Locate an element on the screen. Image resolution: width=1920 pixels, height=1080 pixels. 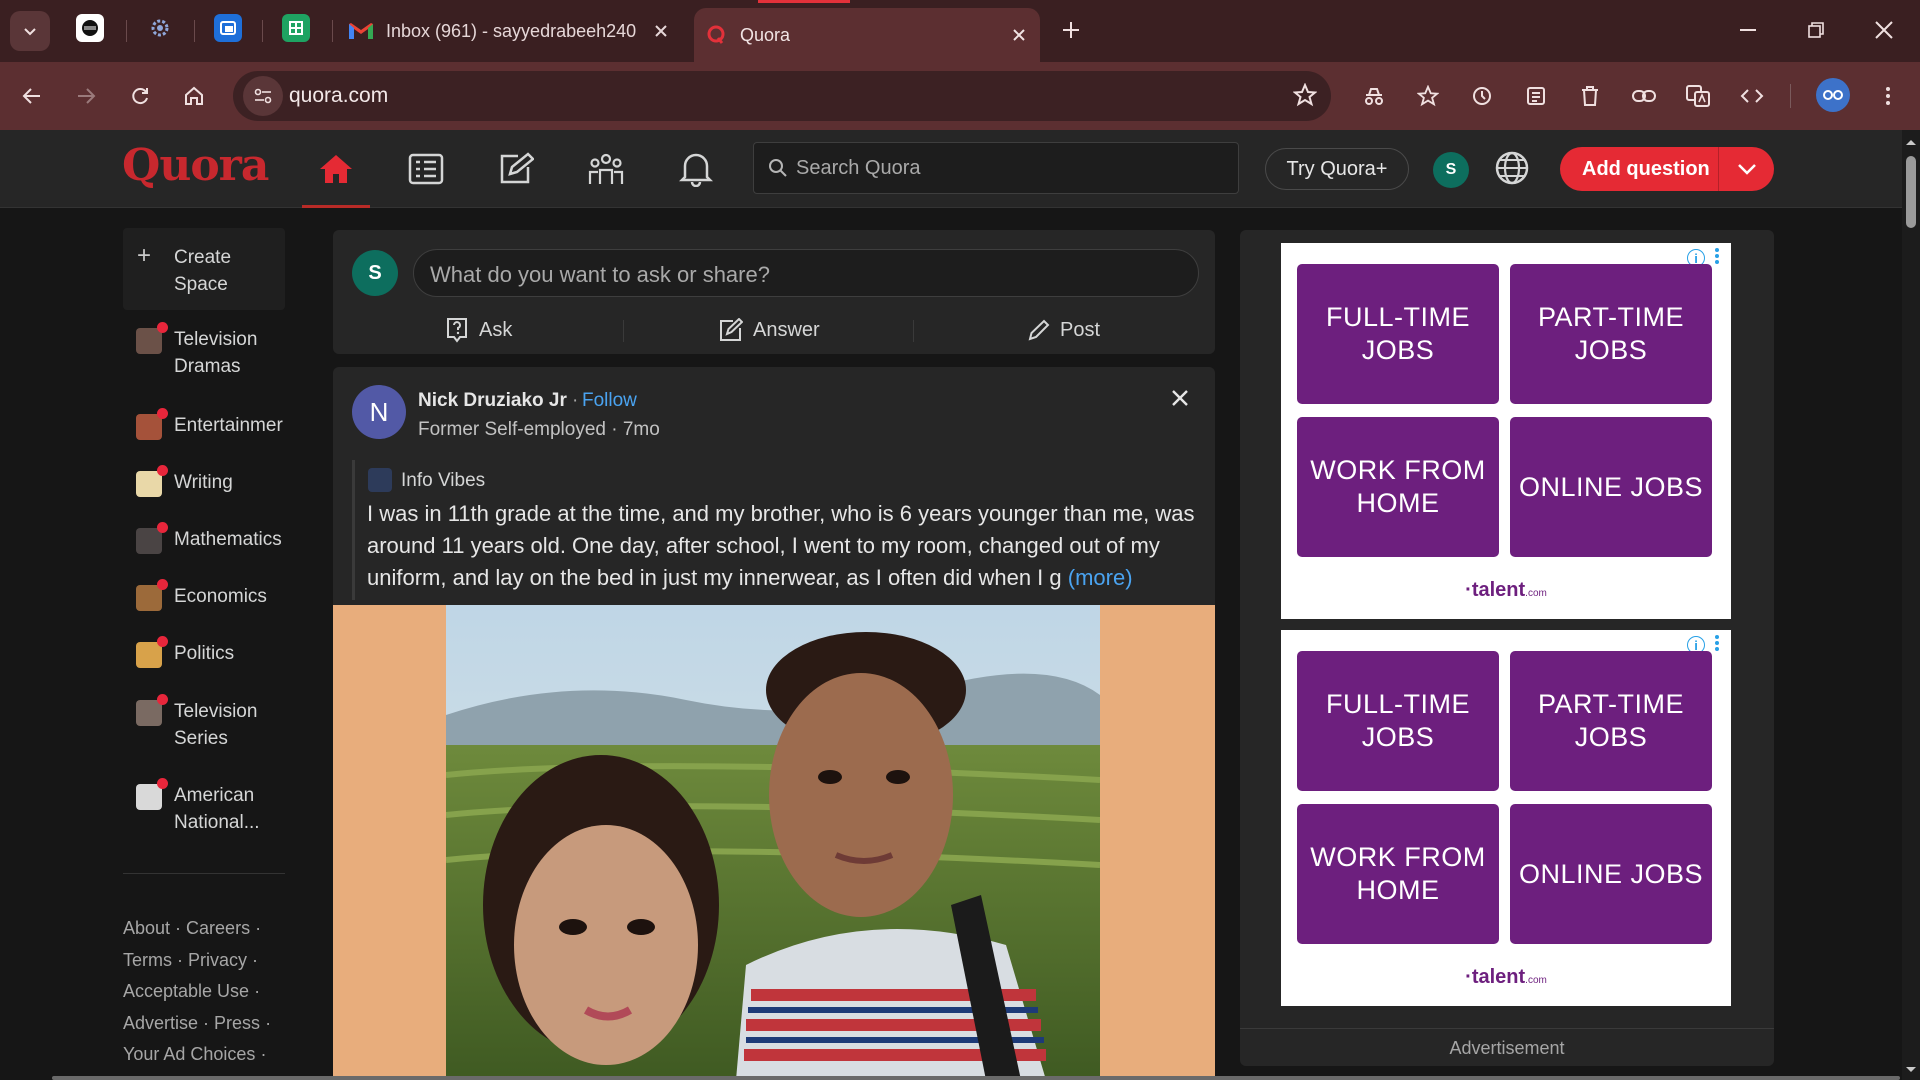
nav-notifications is located at coordinates (696, 169).